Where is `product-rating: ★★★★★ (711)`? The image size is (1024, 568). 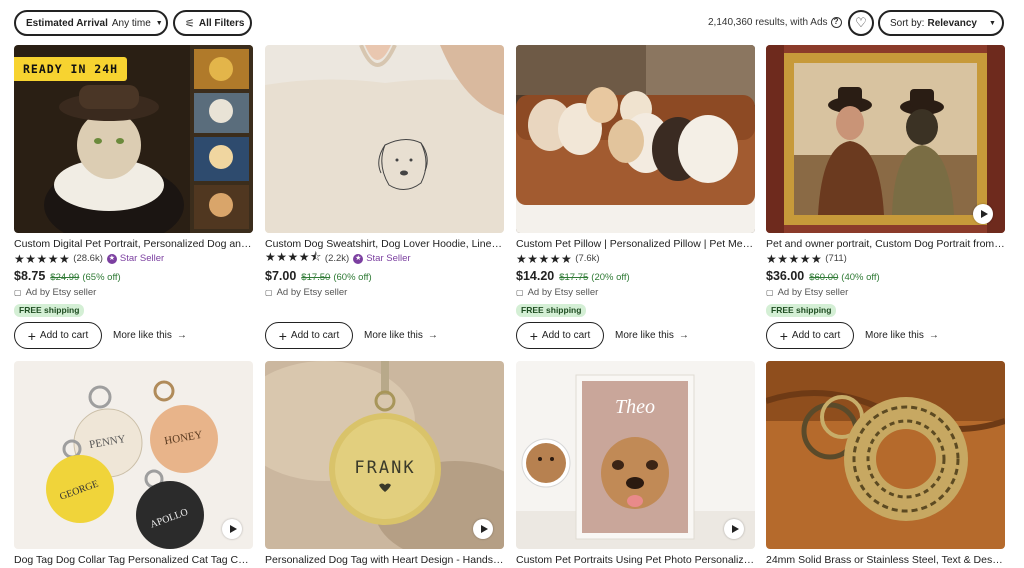 product-rating: ★★★★★ (711) is located at coordinates (806, 258).